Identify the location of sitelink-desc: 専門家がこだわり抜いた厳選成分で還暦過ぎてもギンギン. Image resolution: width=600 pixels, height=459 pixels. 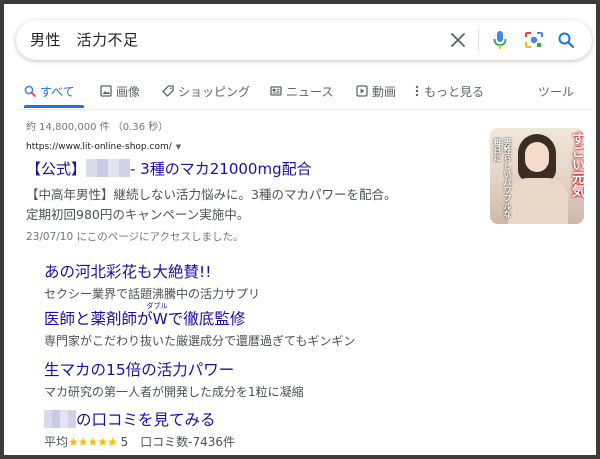
(200, 341).